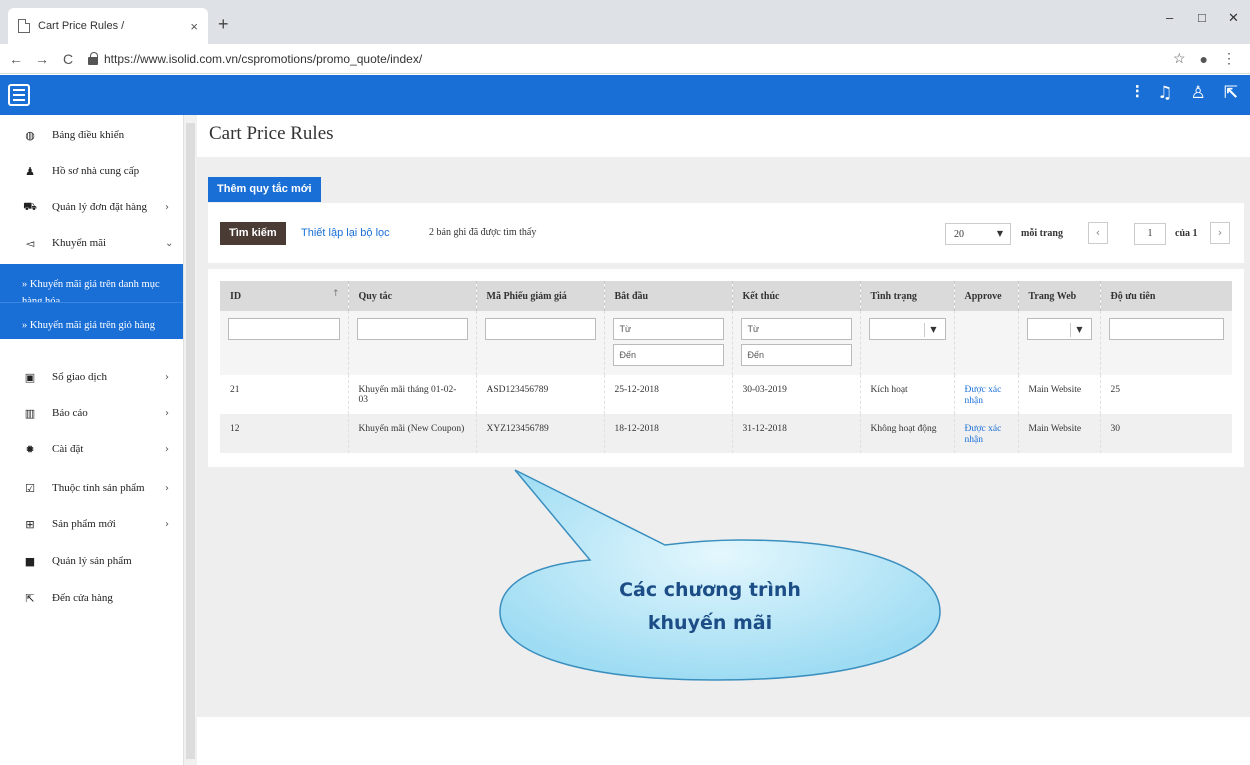 Image resolution: width=1250 pixels, height=765 pixels. I want to click on new-tab-button: +, so click(223, 24).